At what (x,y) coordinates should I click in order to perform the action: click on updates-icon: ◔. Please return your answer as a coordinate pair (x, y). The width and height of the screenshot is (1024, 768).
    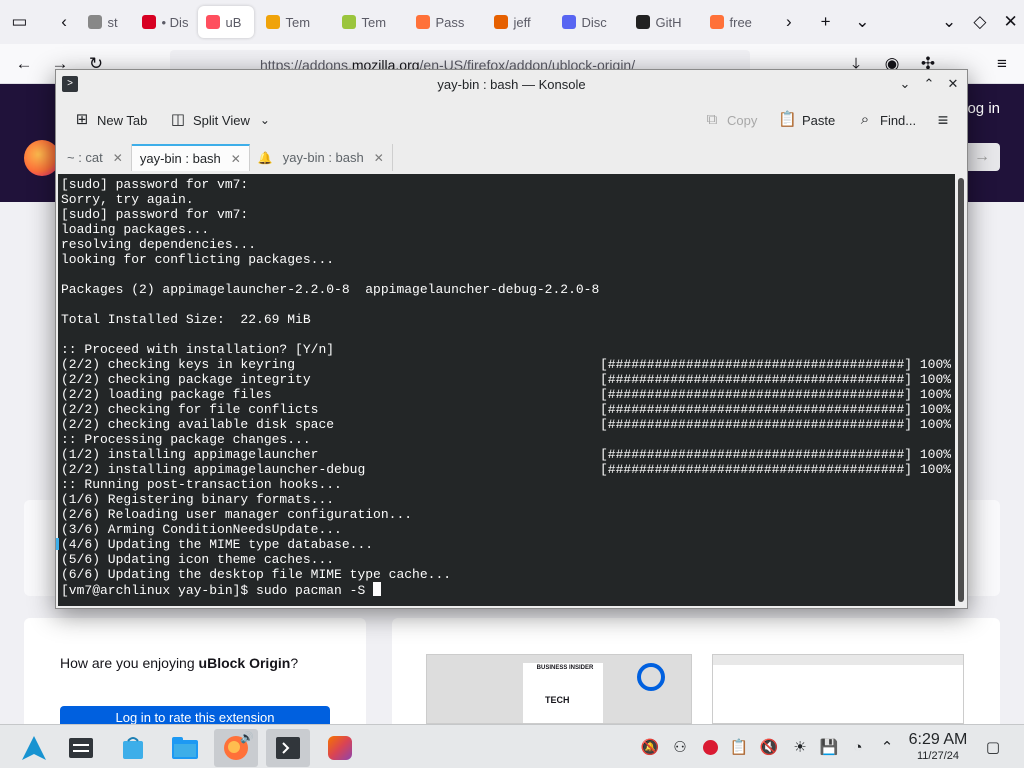
    Looking at the image, I should click on (858, 747).